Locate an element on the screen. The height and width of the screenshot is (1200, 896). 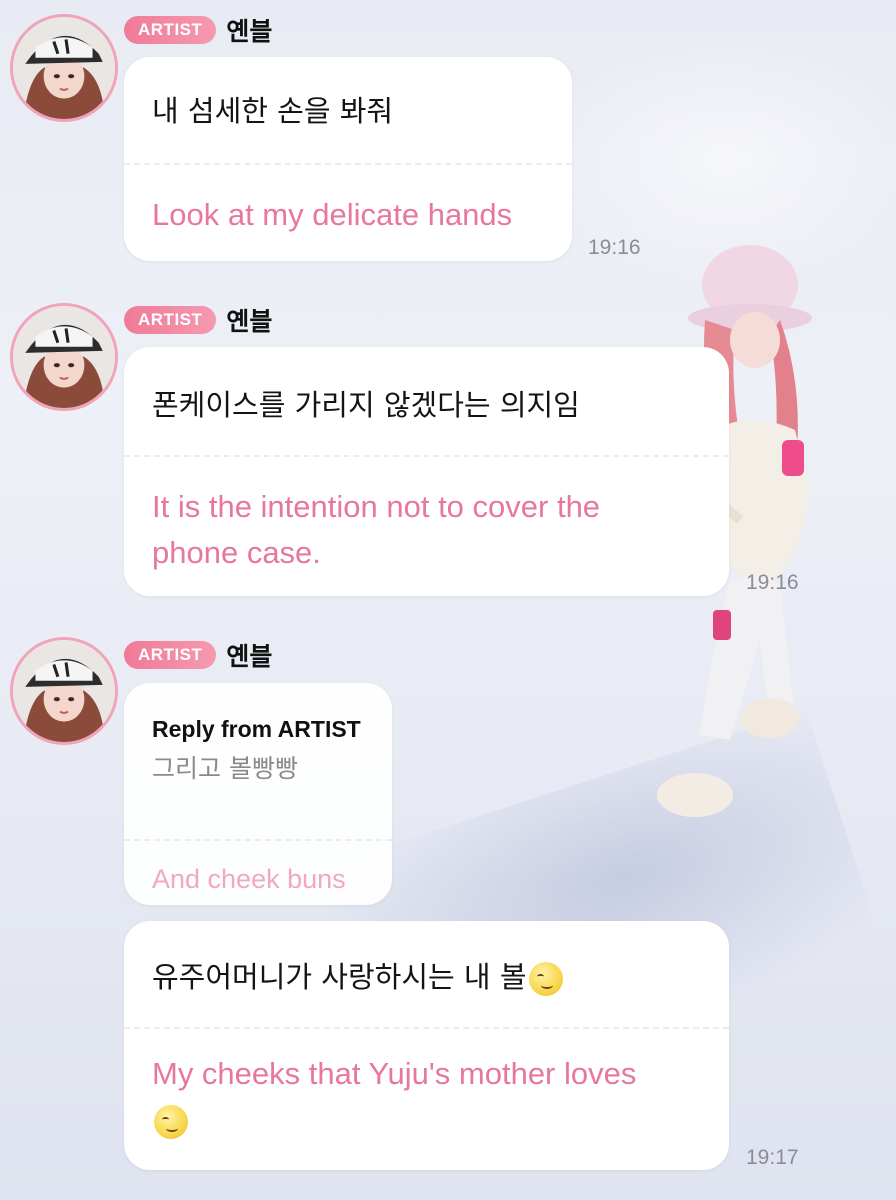
reply-bubble: Reply from ARTIST 그리고 볼빵빵 And cheek buns is located at coordinates (258, 794).